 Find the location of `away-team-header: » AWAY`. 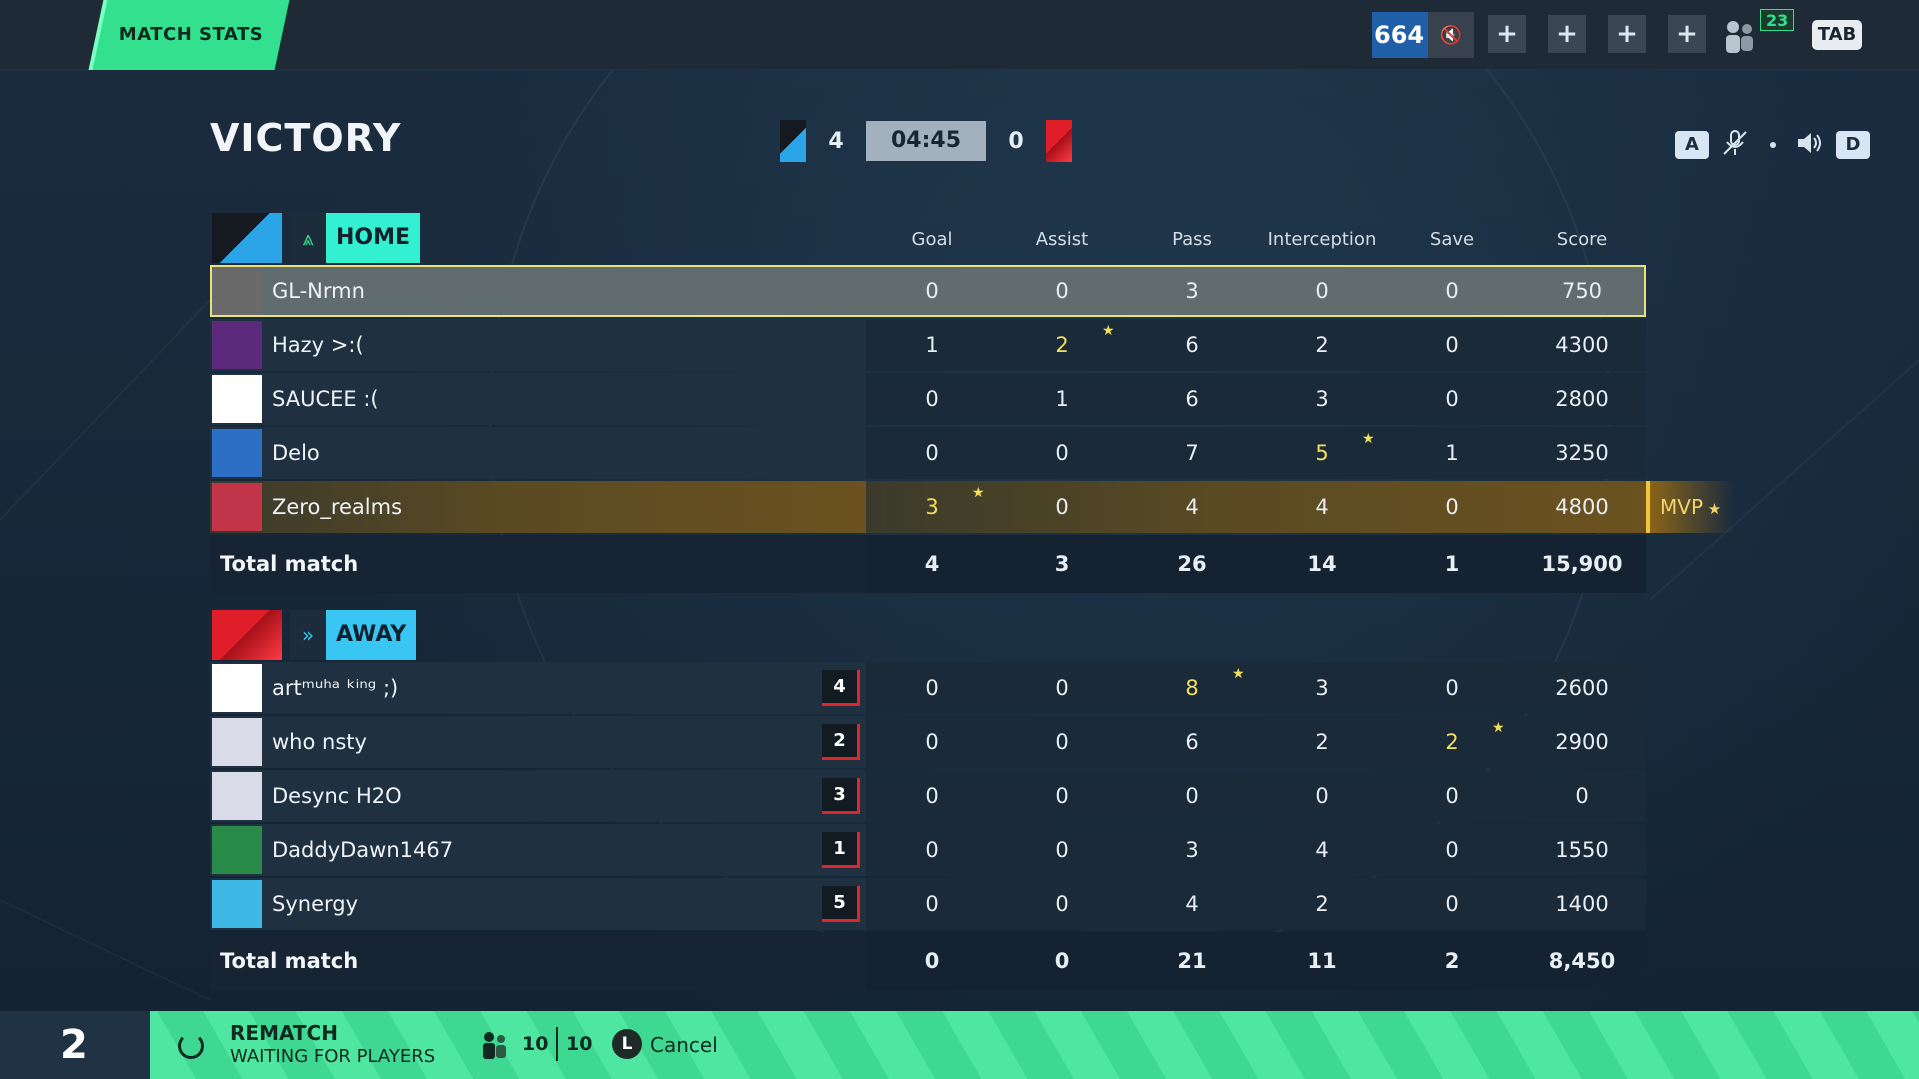

away-team-header: » AWAY is located at coordinates (928, 636).